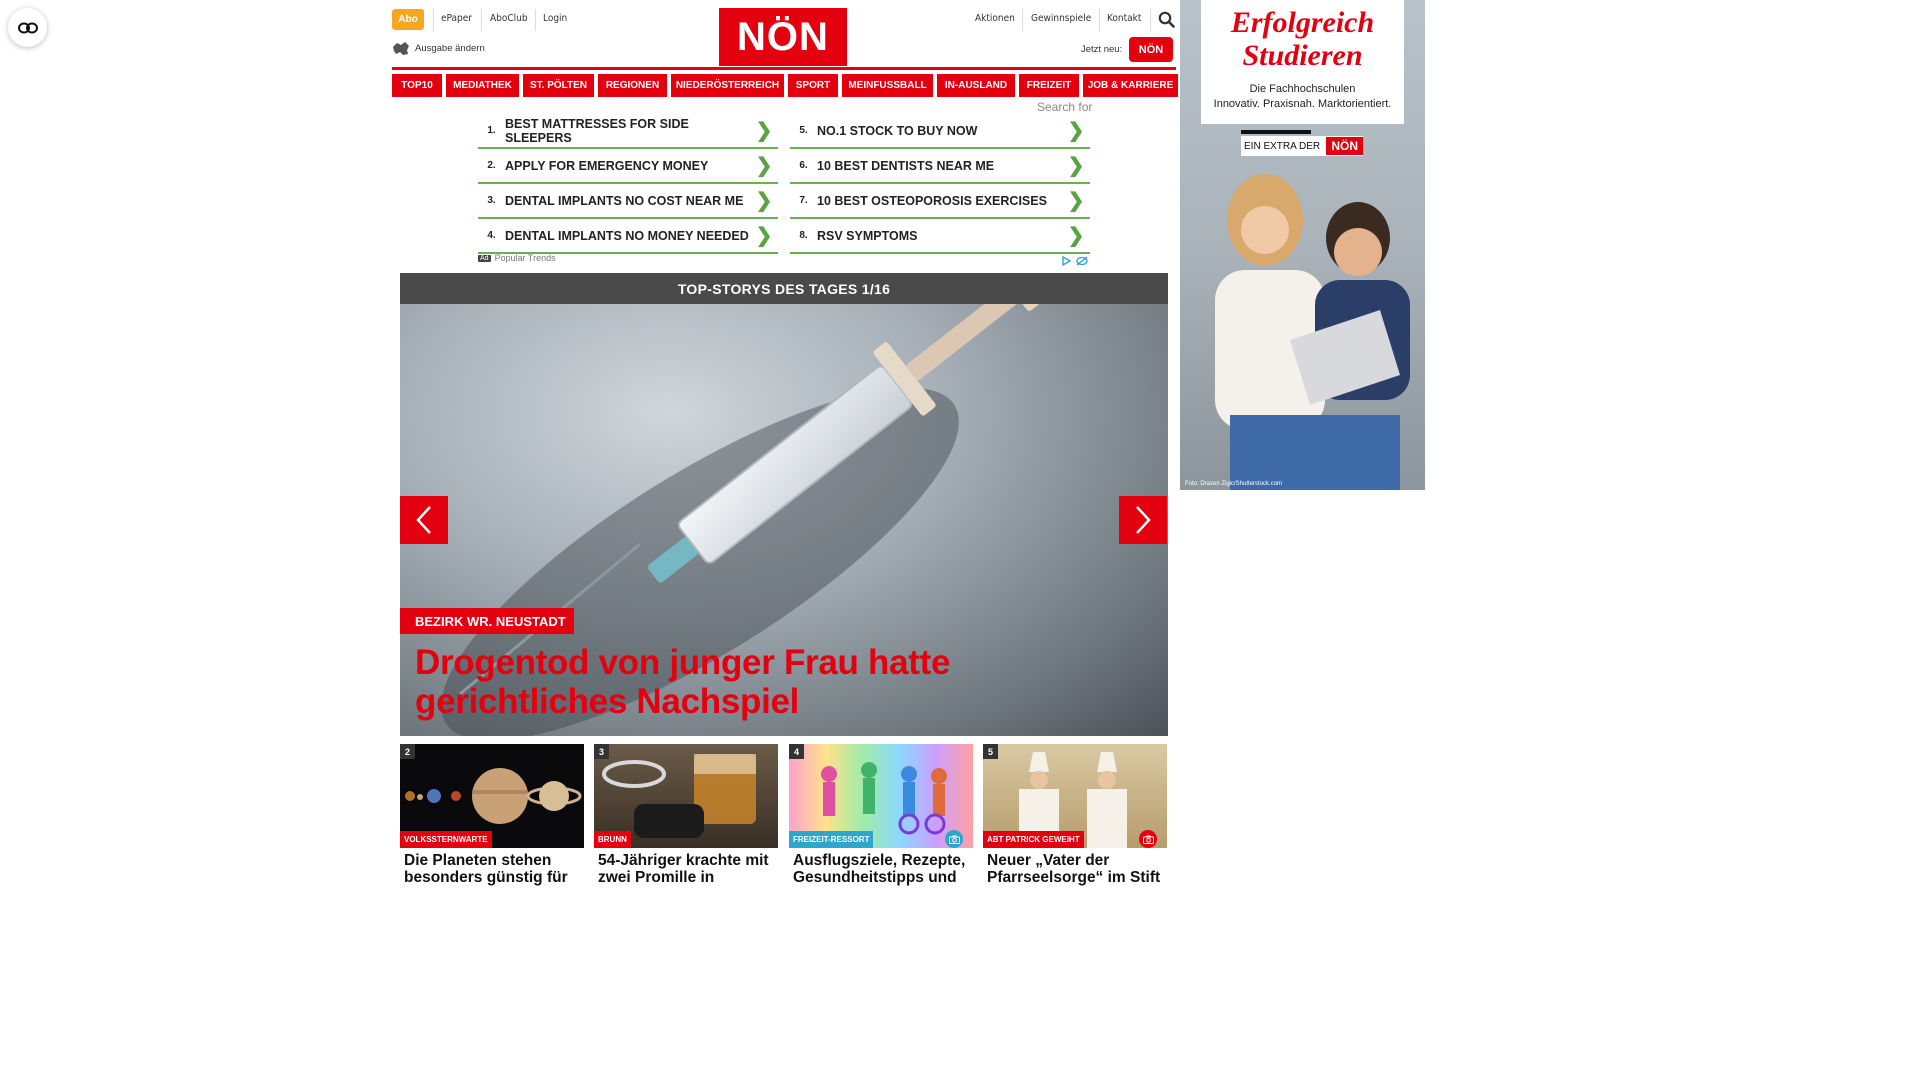  What do you see at coordinates (1302, 55) in the screenshot?
I see `side-ad-title-line: Studieren` at bounding box center [1302, 55].